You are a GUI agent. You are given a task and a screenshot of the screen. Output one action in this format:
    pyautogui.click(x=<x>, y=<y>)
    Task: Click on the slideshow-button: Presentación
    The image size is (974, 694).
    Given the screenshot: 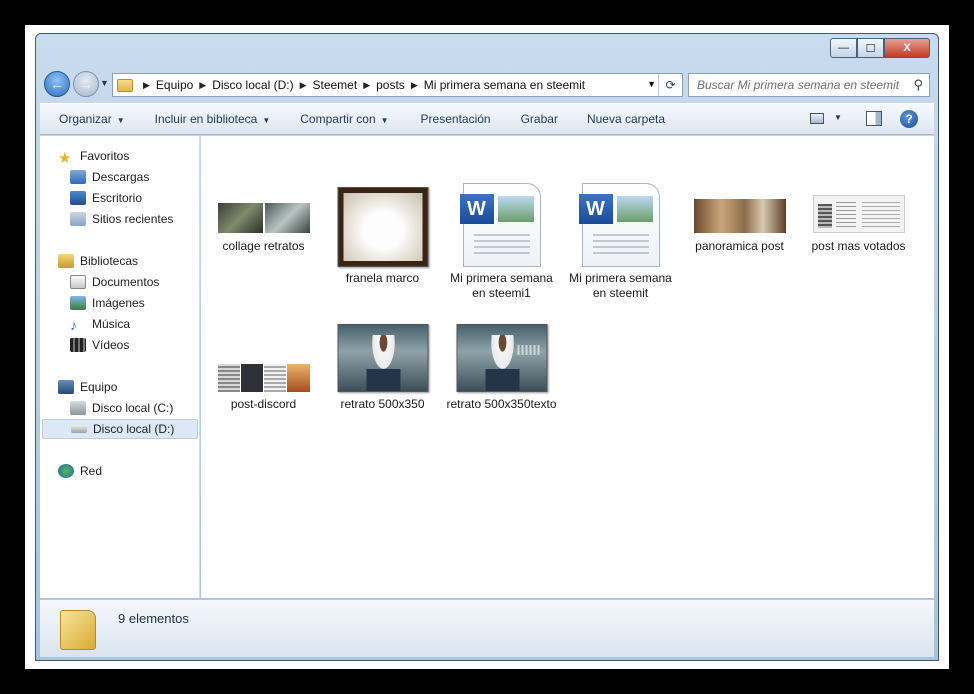 What is the action you would take?
    pyautogui.click(x=456, y=119)
    